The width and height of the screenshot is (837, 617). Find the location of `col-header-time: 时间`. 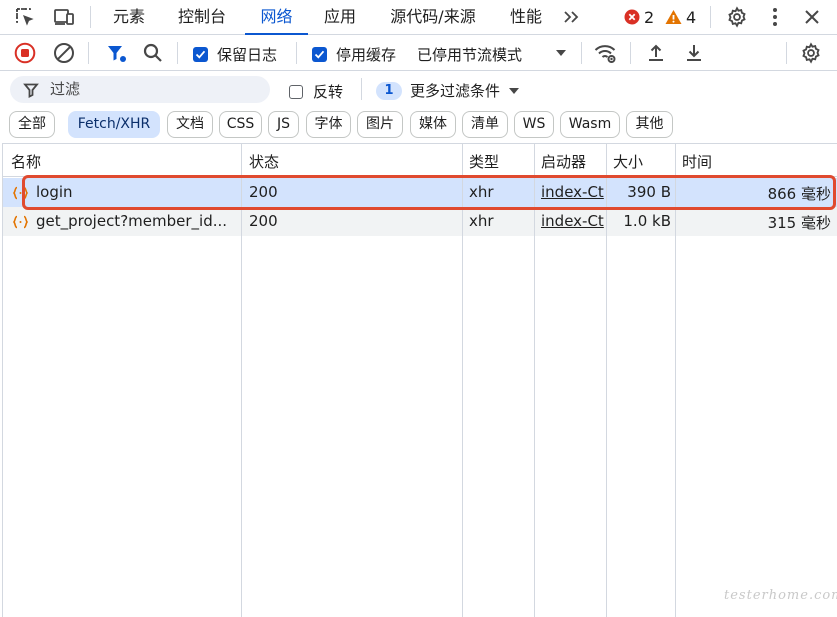

col-header-time: 时间 is located at coordinates (697, 161).